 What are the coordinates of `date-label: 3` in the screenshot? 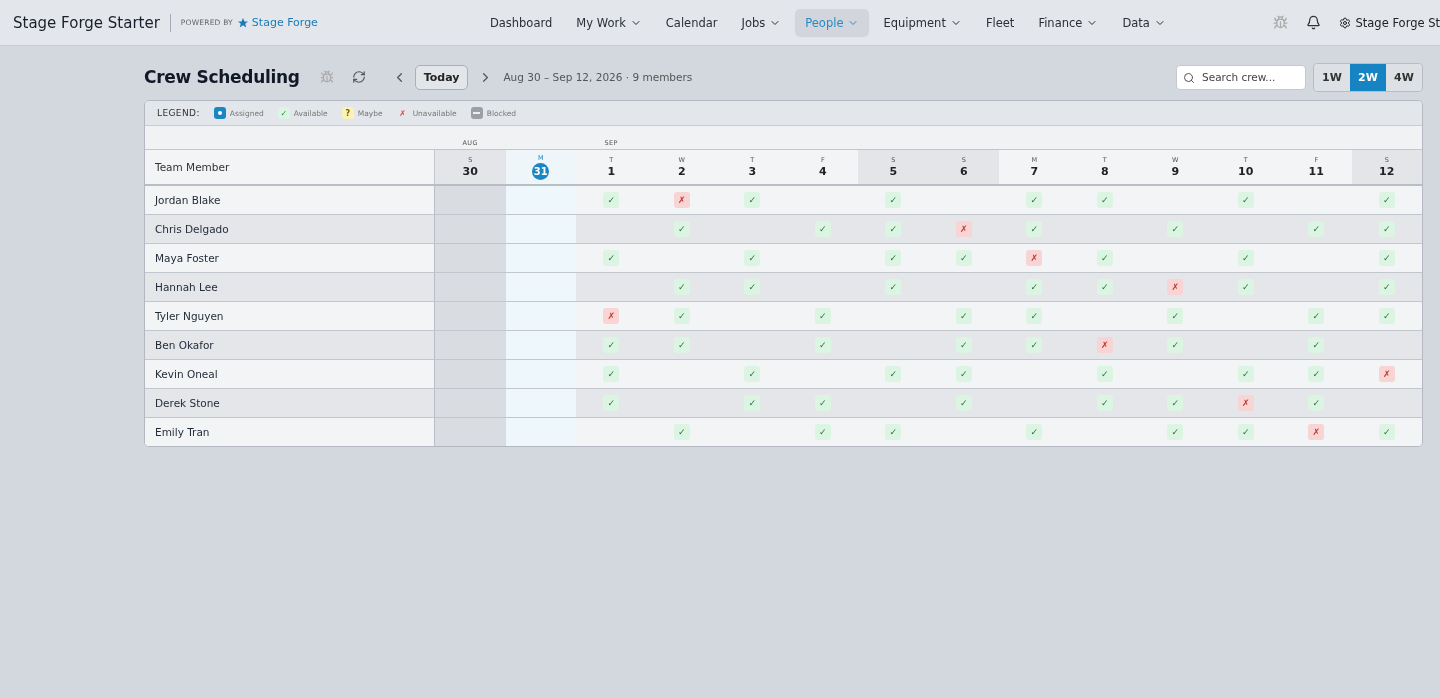 It's located at (752, 171).